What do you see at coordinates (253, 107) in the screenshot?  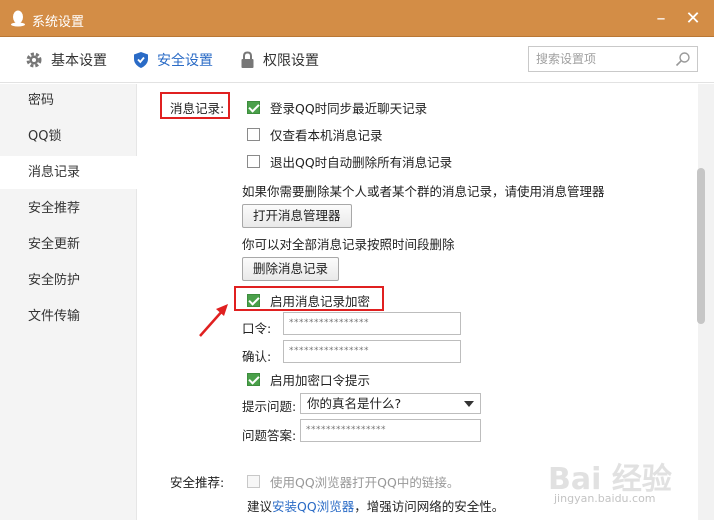 I see `checkbox-sync-recent-chats` at bounding box center [253, 107].